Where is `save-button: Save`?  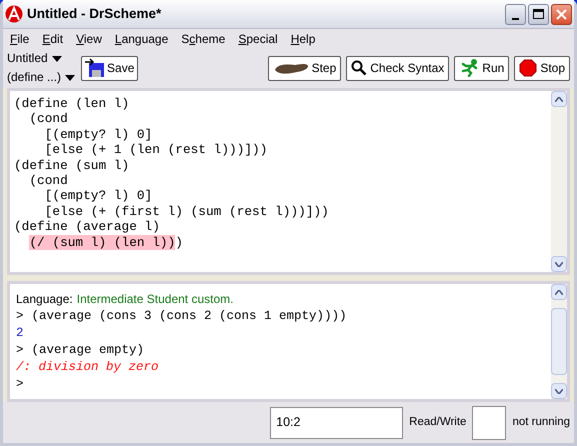 save-button: Save is located at coordinates (109, 68).